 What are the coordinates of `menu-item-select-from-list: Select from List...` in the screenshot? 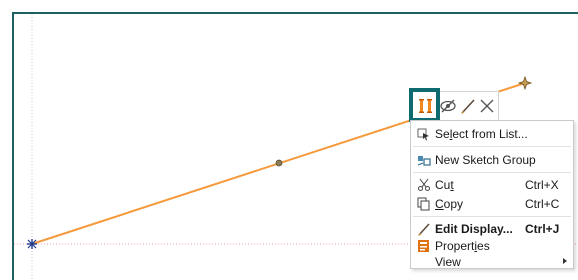 It's located at (492, 134).